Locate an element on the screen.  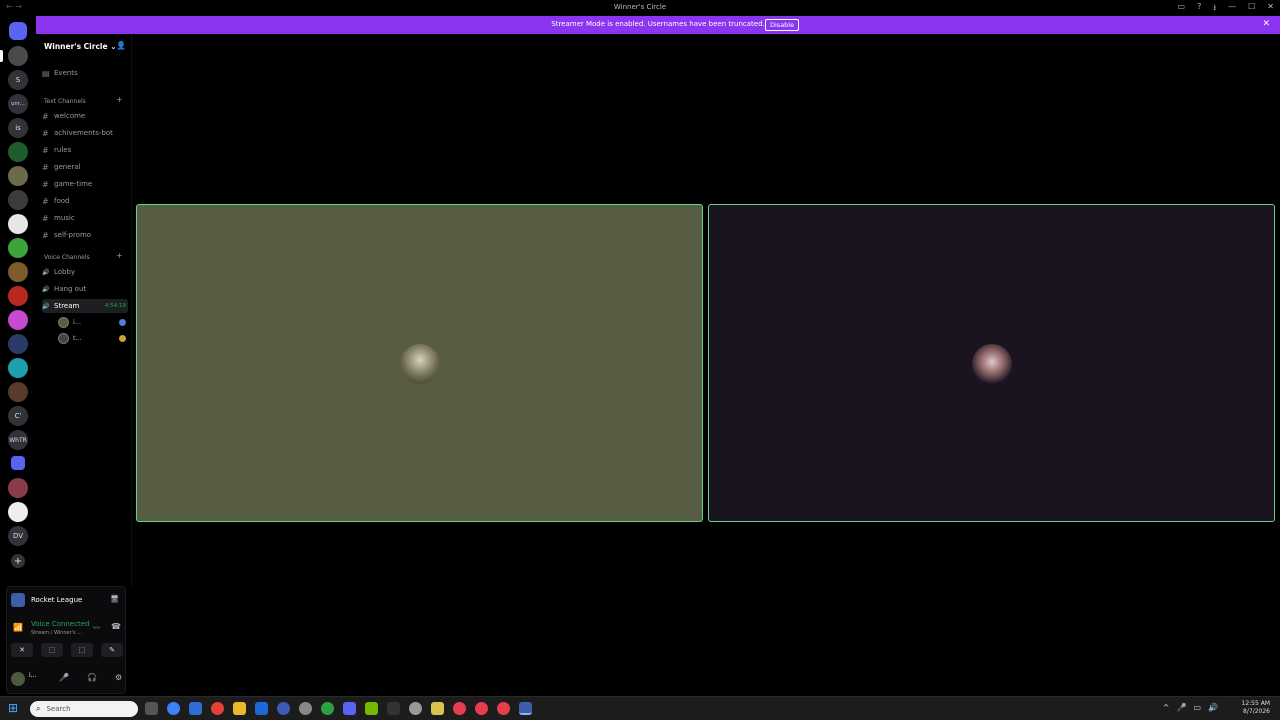
avatar is located at coordinates (18, 679).